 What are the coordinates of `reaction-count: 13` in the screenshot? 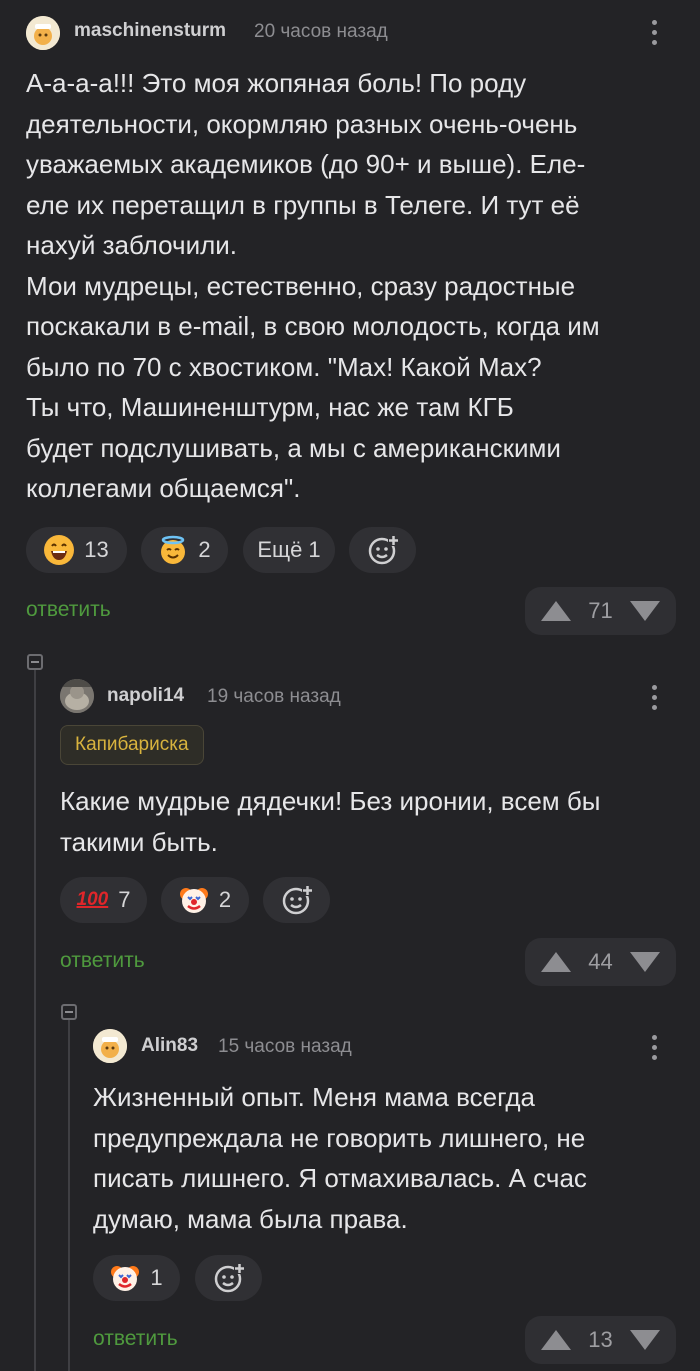 It's located at (96, 549).